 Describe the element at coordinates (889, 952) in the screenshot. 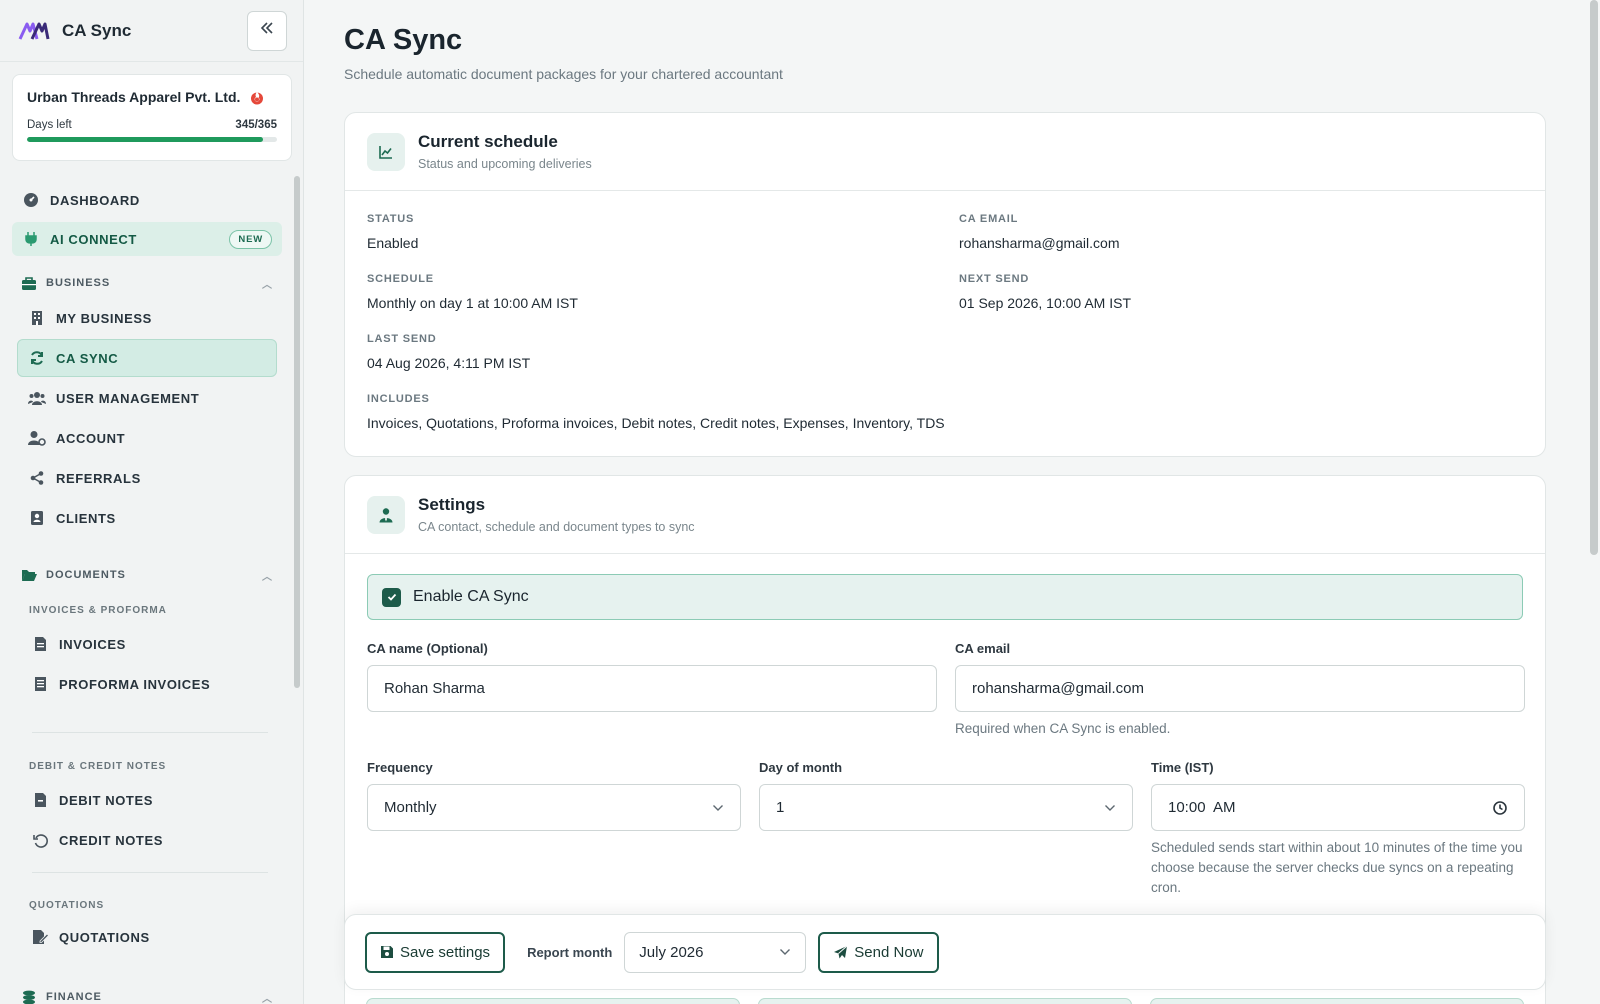

I see `send-now-label: Send Now` at that location.